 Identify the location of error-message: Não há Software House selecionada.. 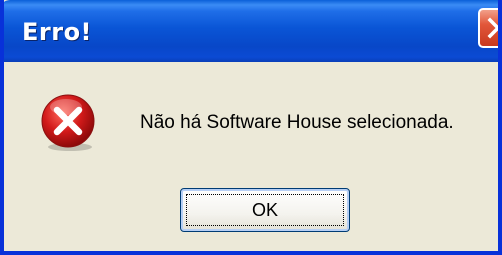
(297, 122).